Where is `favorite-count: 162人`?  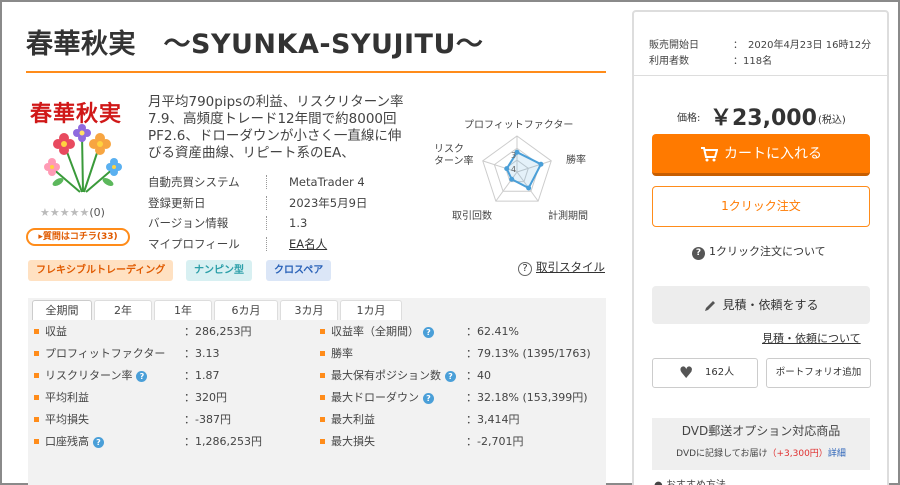
favorite-count: 162人 is located at coordinates (720, 372).